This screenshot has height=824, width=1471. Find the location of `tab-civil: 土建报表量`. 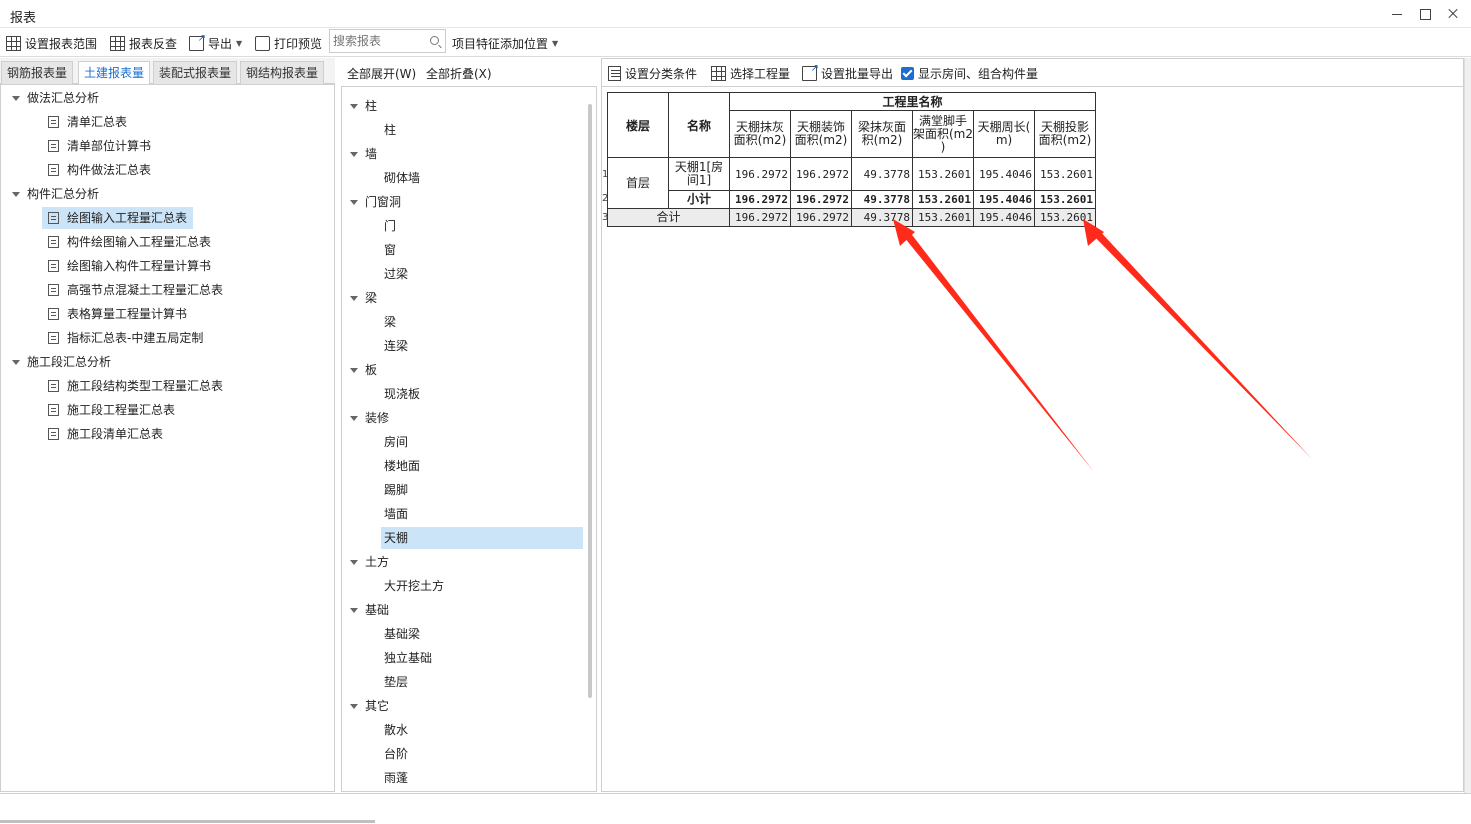

tab-civil: 土建报表量 is located at coordinates (114, 73).